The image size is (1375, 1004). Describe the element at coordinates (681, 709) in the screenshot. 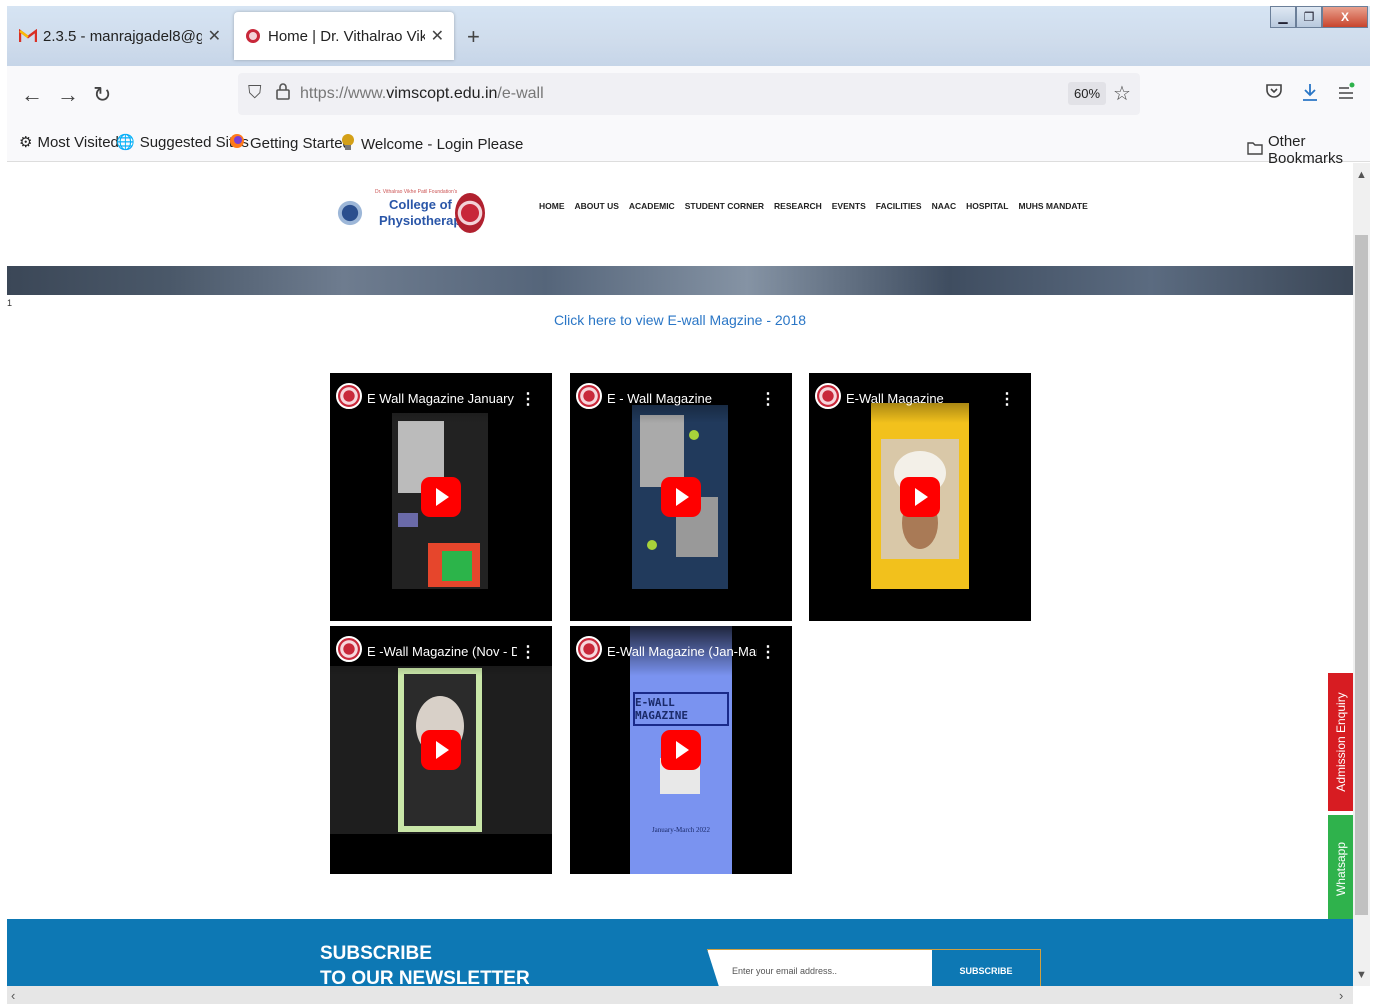

I see `magazine-cover-heading: E-WALL MAGAZINE` at that location.